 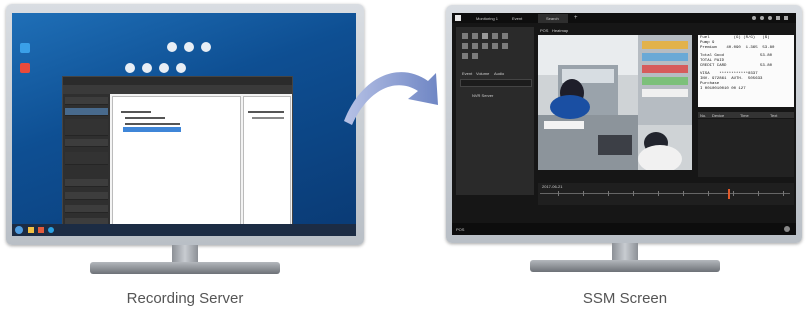 I want to click on close-icon, so click(x=786, y=18).